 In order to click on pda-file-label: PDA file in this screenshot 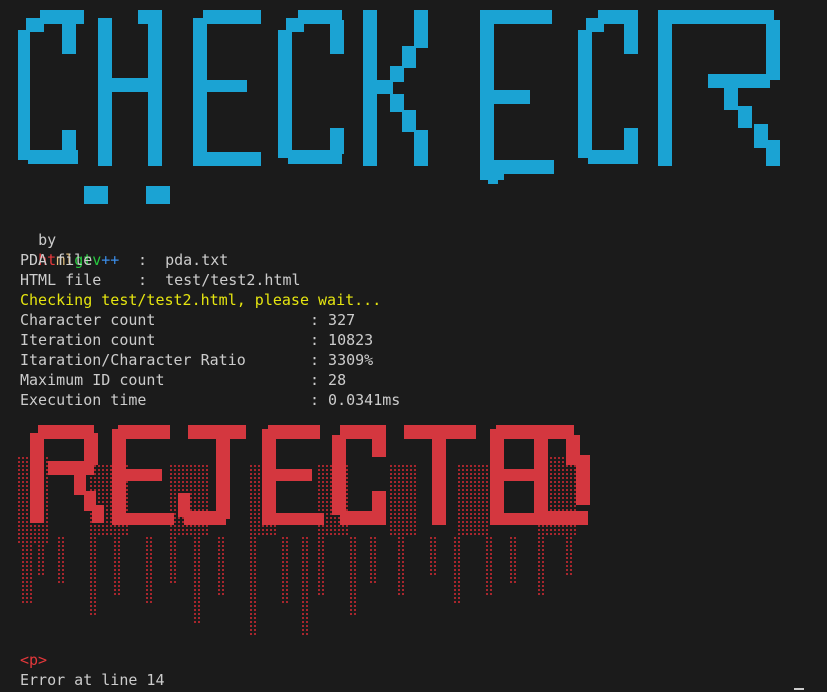, I will do `click(56, 260)`.